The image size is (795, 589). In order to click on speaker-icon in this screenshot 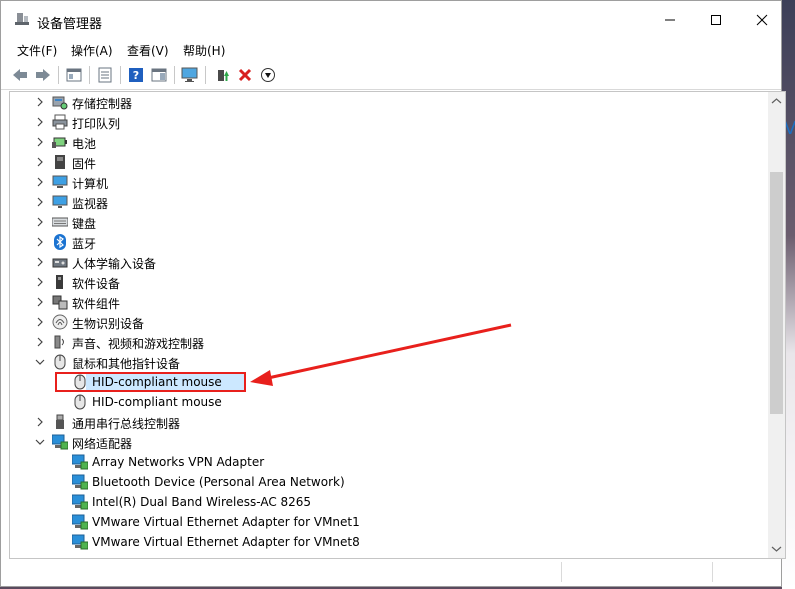, I will do `click(59, 342)`.